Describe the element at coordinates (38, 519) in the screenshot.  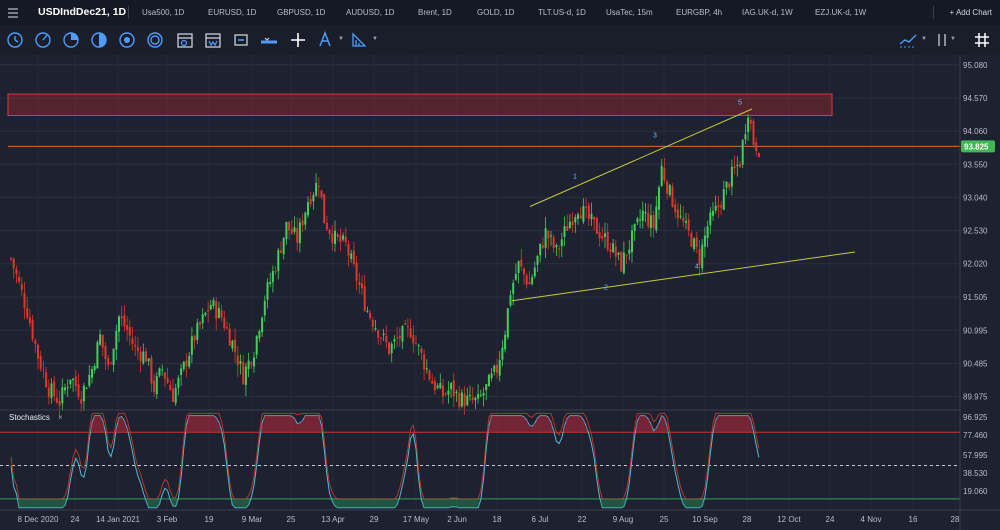
I see `time-tick-label: 8 Dec 2020` at that location.